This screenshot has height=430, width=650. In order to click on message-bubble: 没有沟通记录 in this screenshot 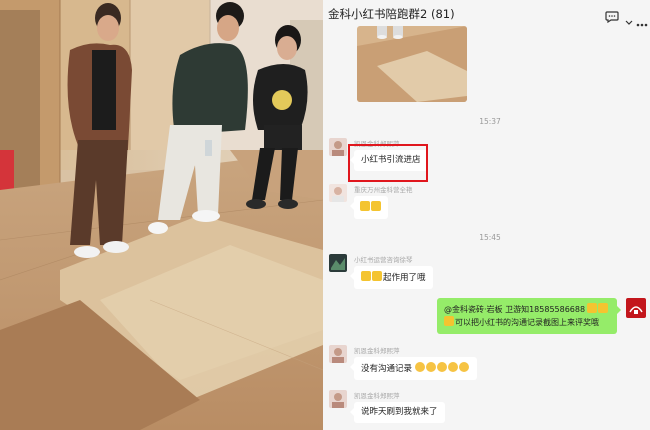, I will do `click(413, 368)`.